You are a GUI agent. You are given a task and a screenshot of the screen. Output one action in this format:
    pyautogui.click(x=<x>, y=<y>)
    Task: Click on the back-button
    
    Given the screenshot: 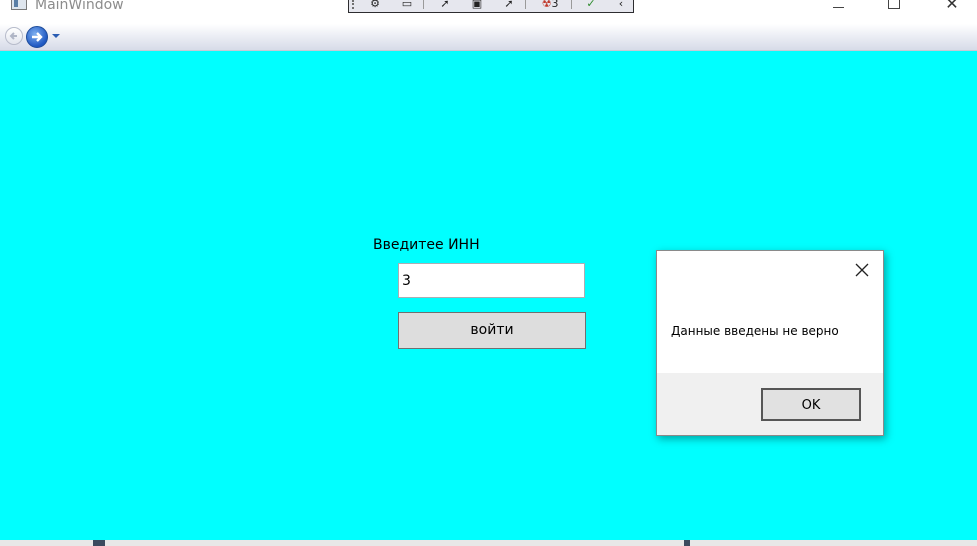 What is the action you would take?
    pyautogui.click(x=14, y=36)
    